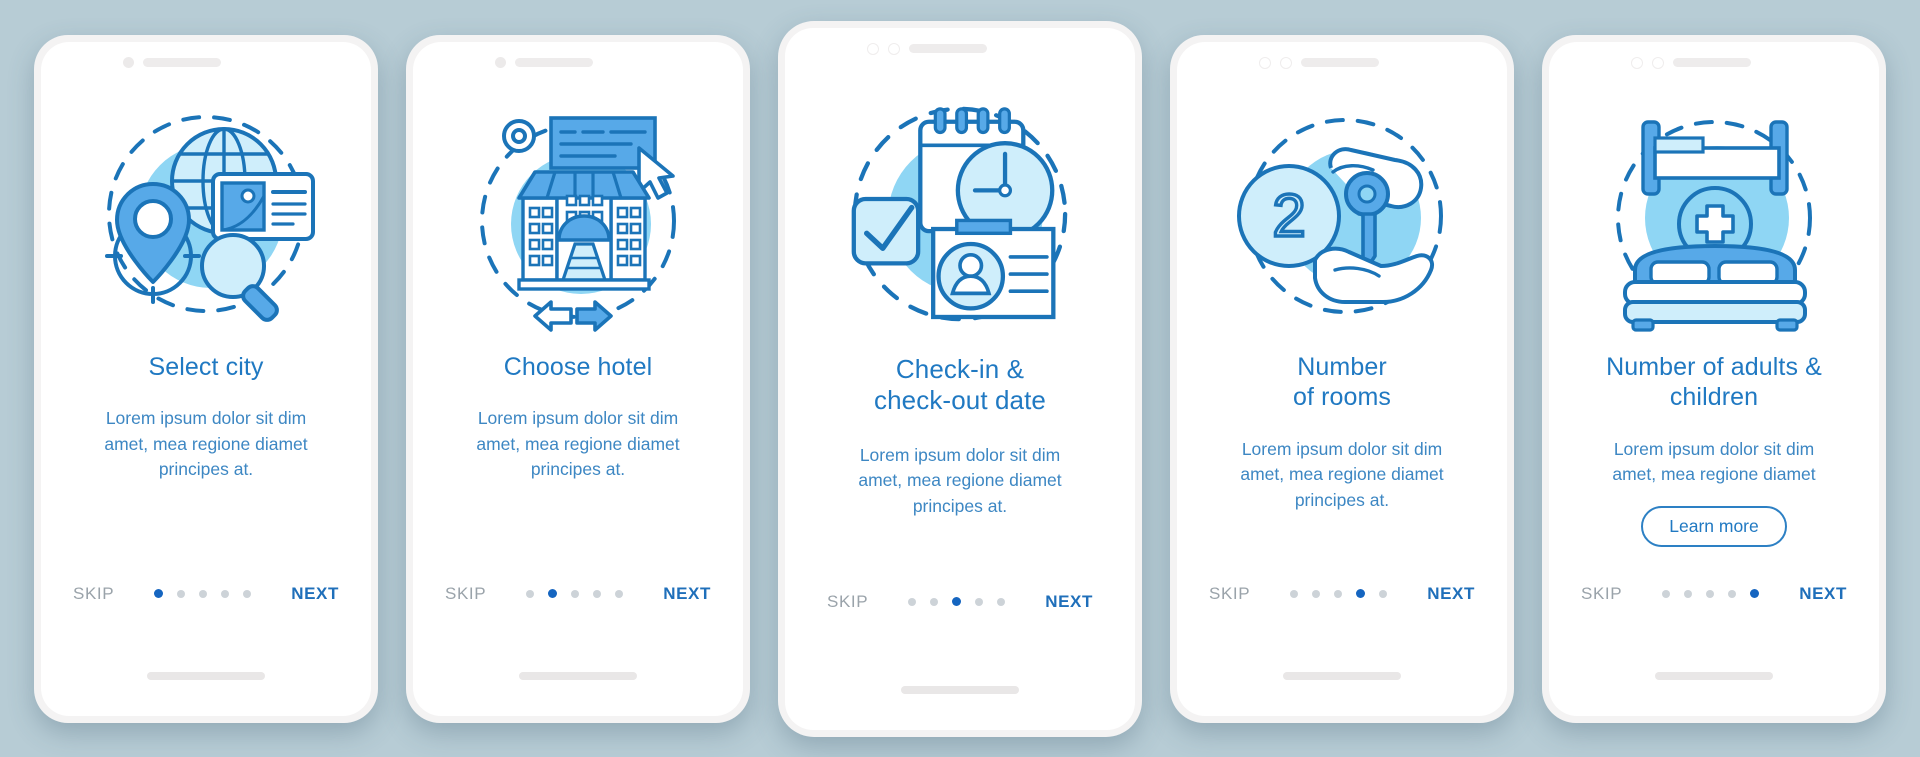 The height and width of the screenshot is (757, 1920). I want to click on screen-title: Select city, so click(206, 366).